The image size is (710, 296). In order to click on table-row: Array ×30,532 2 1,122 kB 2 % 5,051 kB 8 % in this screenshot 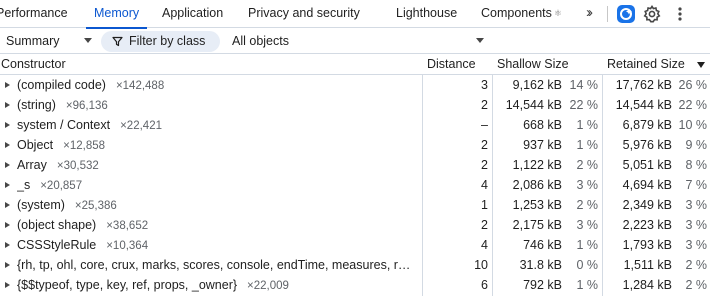, I will do `click(355, 165)`.